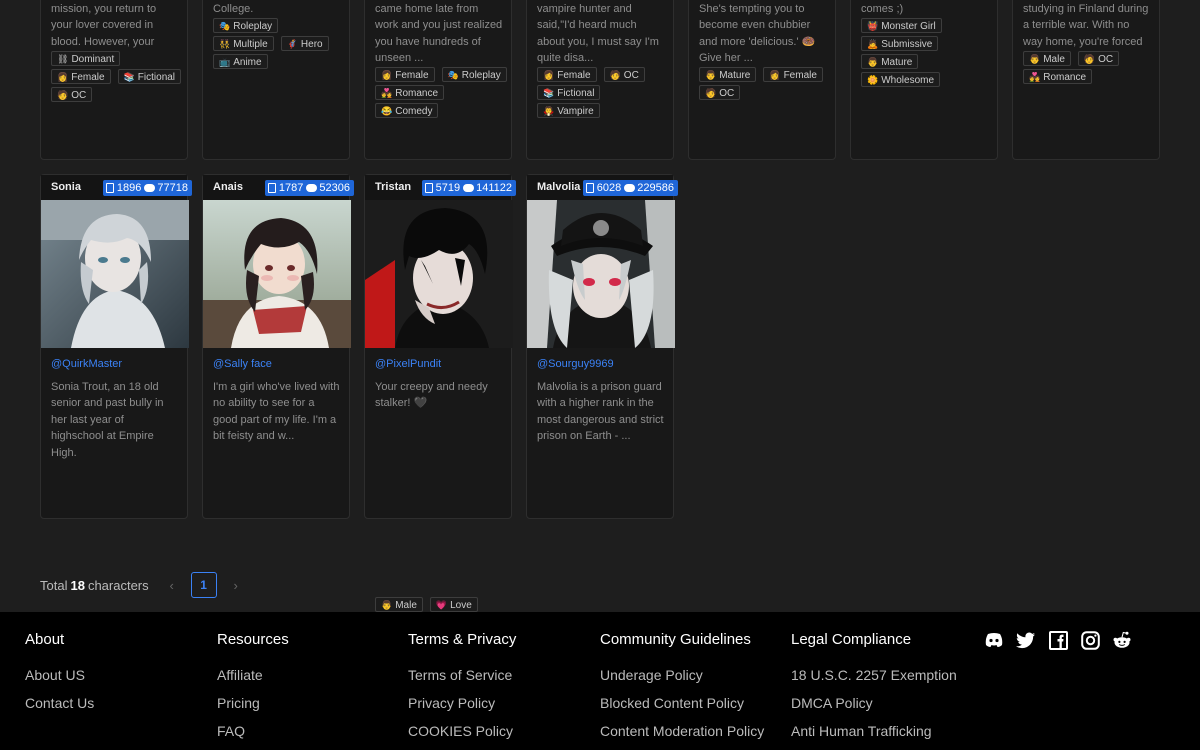 This screenshot has height=750, width=1200. I want to click on footer-link: COOKIES Policy, so click(462, 732).